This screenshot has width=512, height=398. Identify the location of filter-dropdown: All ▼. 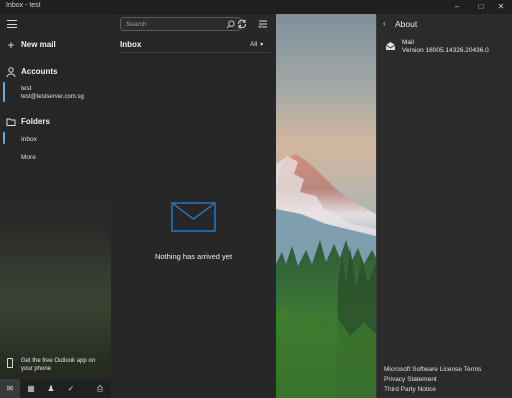
(257, 44).